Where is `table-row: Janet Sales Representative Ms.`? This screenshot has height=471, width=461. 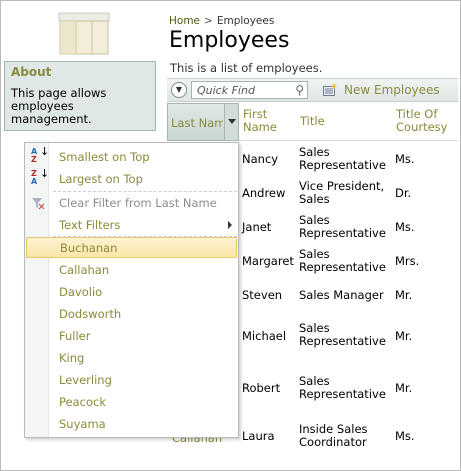 table-row: Janet Sales Representative Ms. is located at coordinates (348, 231).